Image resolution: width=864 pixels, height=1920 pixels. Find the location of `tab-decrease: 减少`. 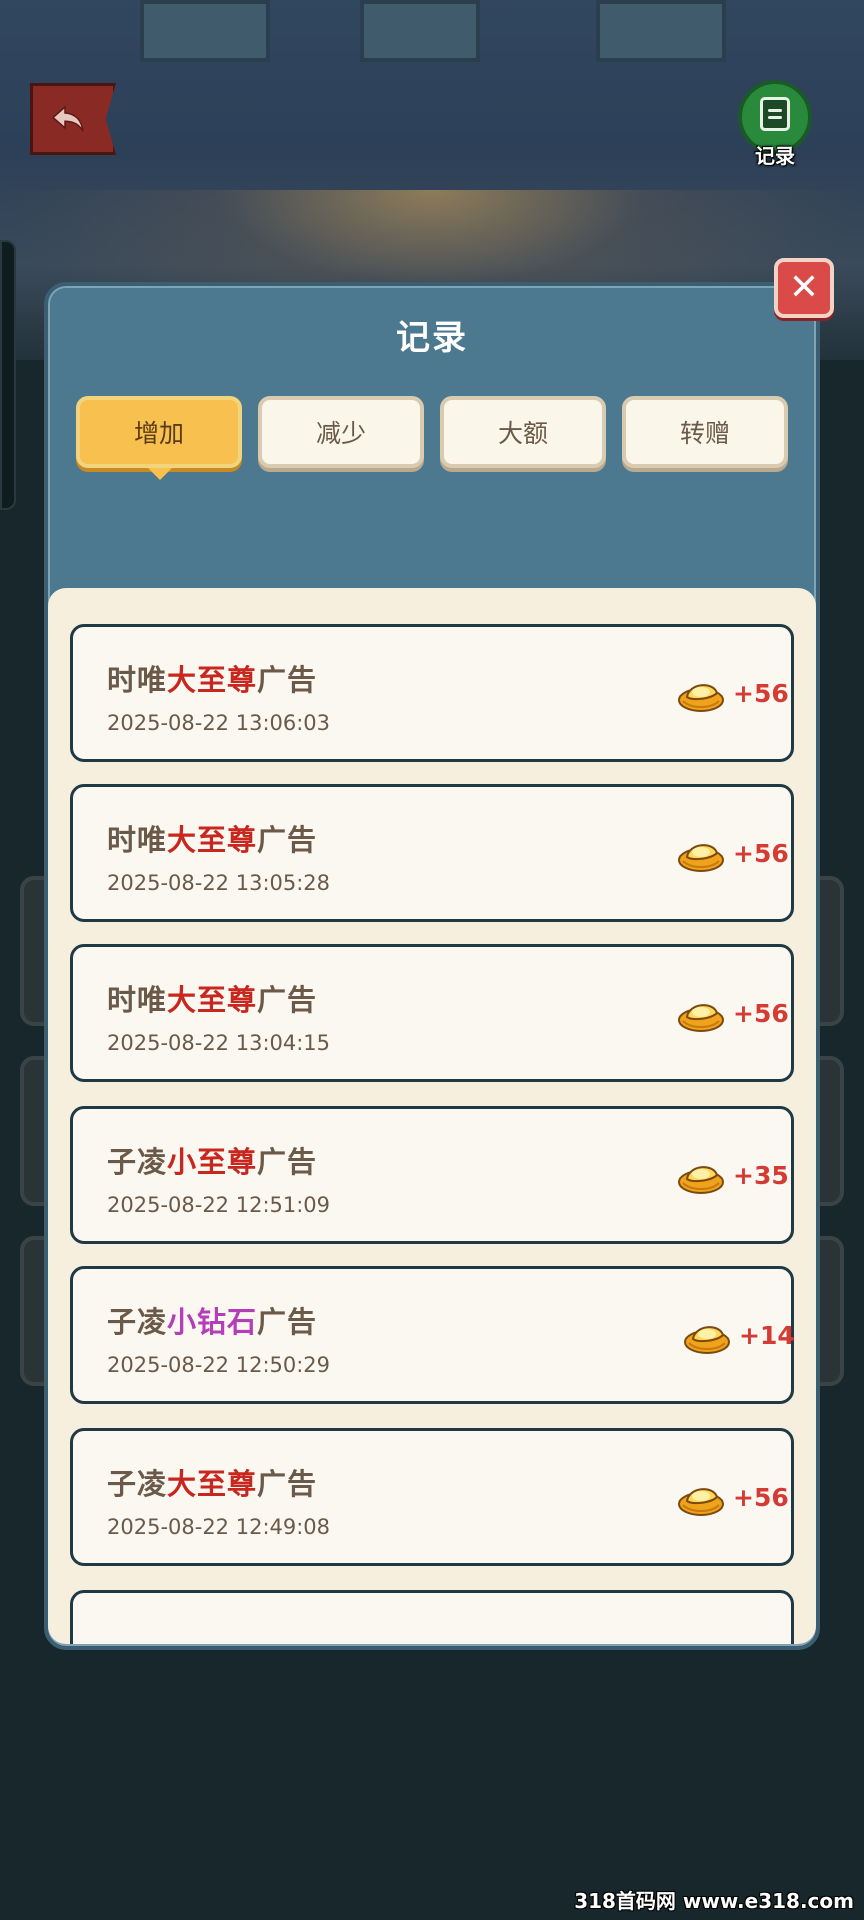

tab-decrease: 减少 is located at coordinates (341, 432).